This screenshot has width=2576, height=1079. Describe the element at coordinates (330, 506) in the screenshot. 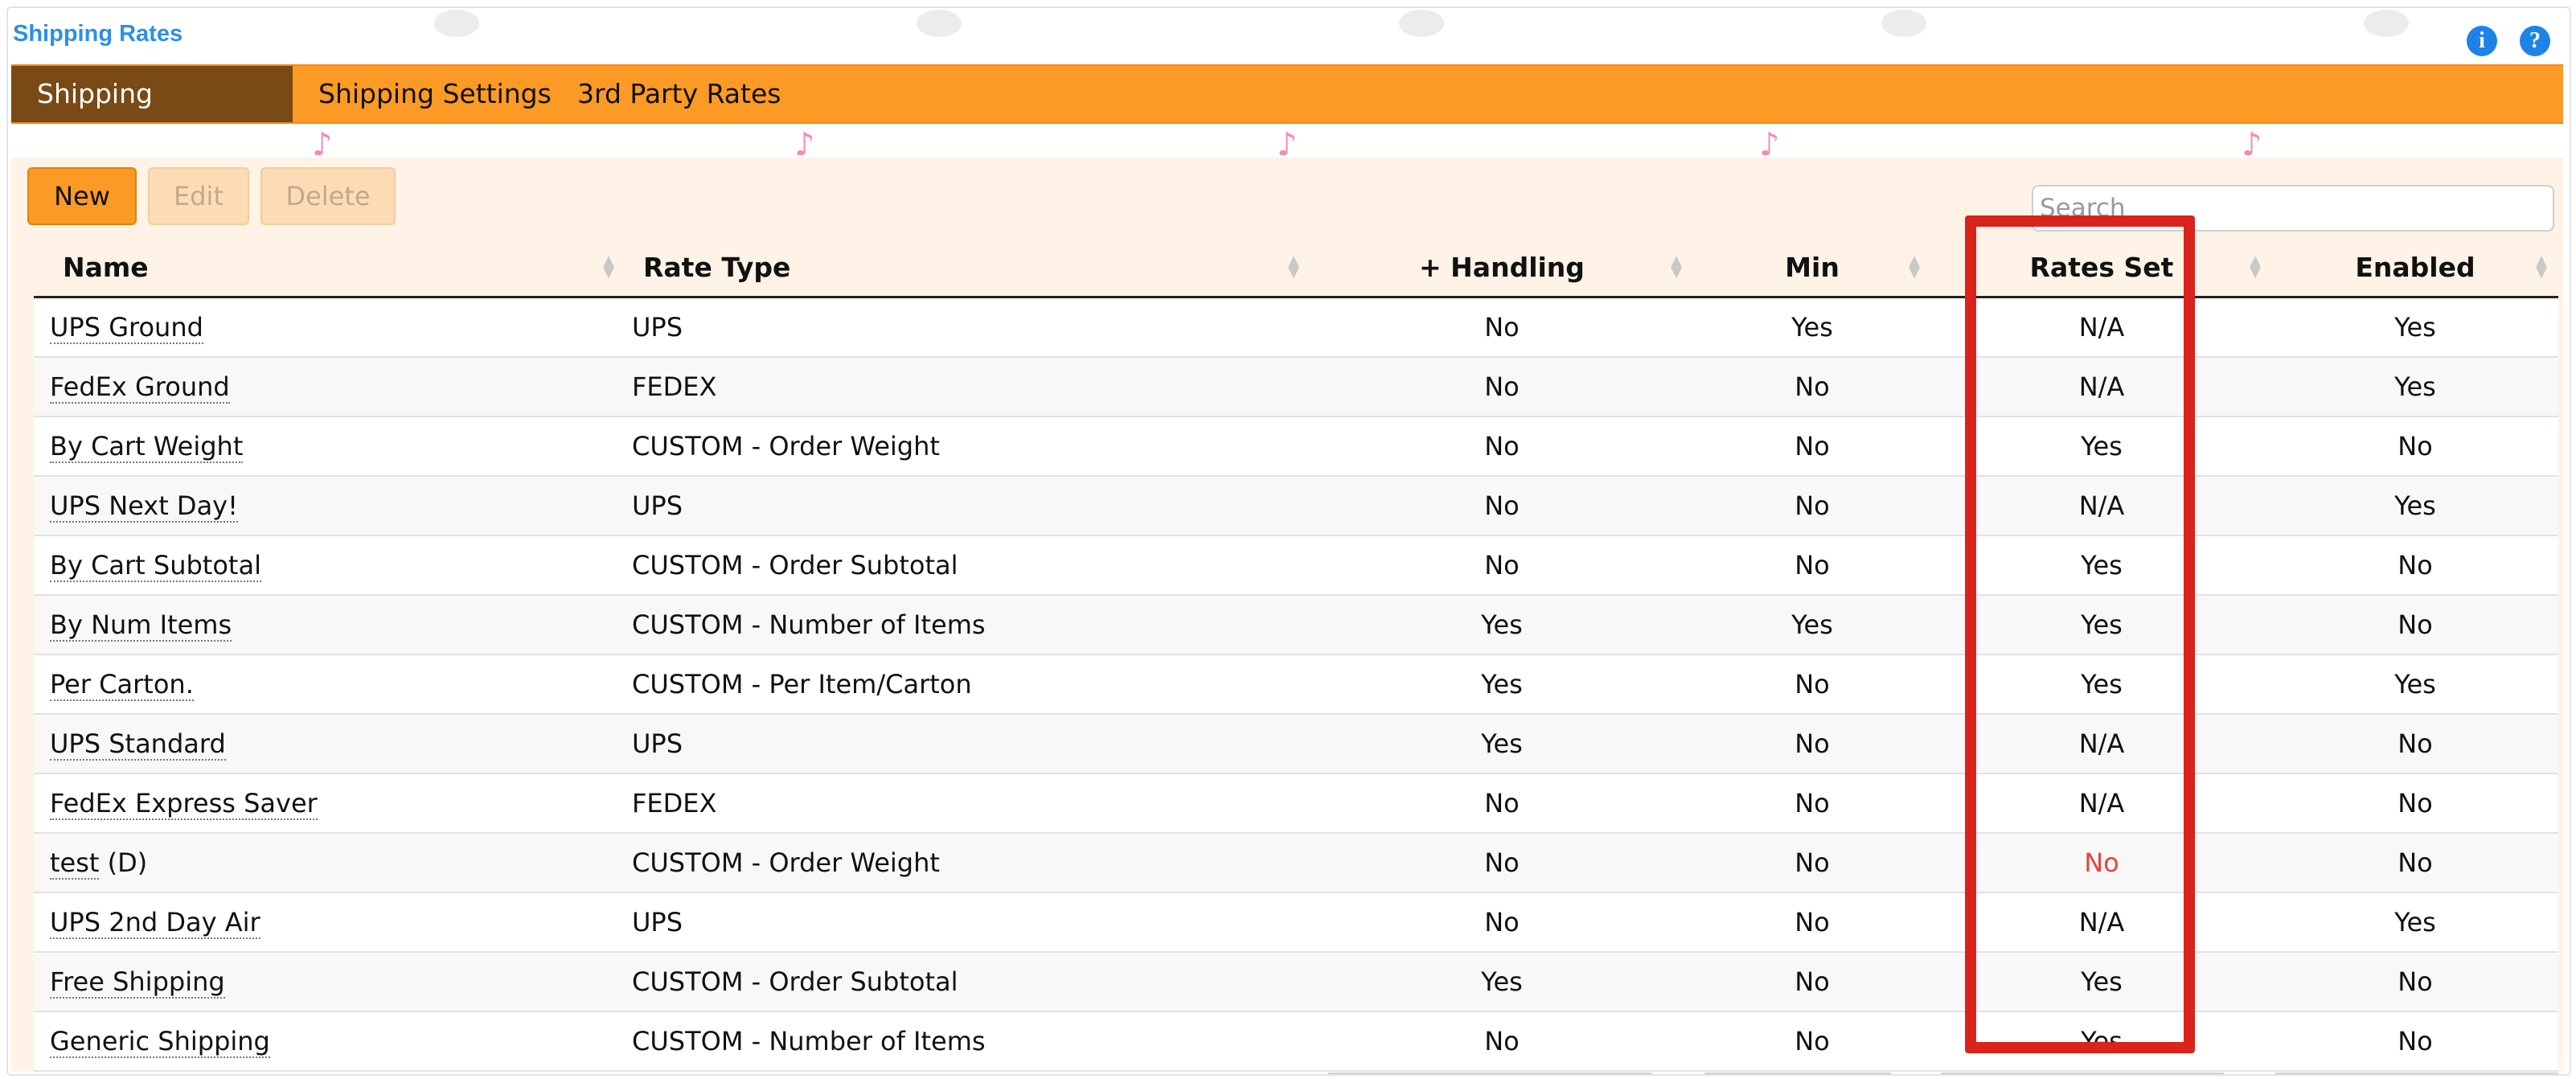

I see `cell-name: UPS Next Day!` at that location.